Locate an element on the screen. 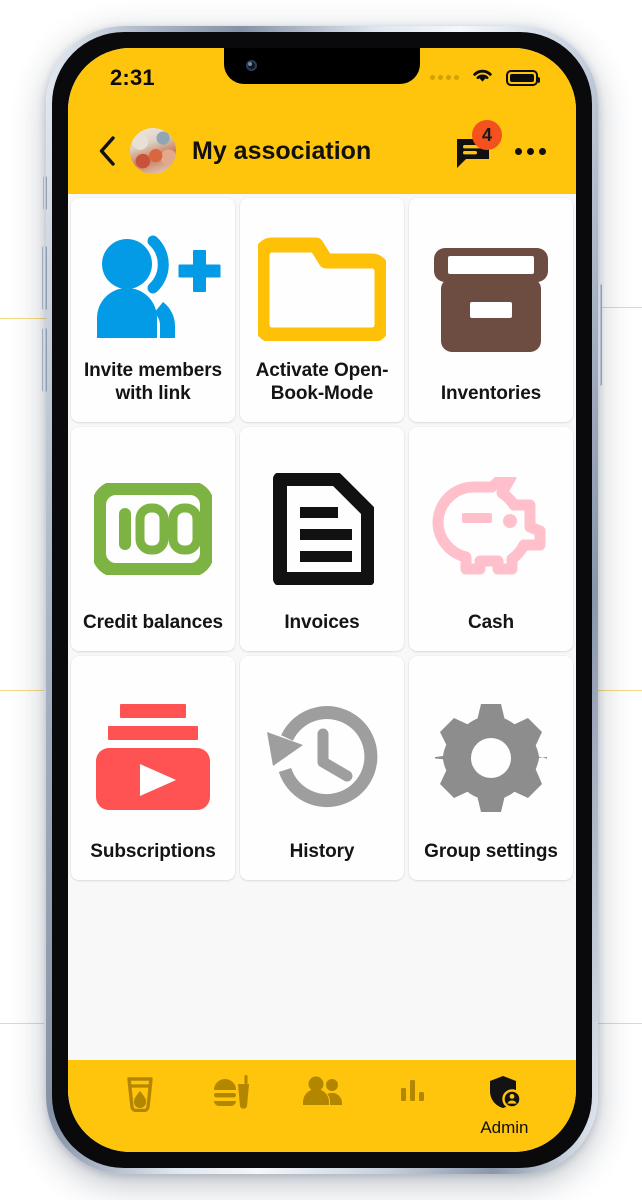 The width and height of the screenshot is (642, 1200). nav-item-people is located at coordinates (321, 1095).